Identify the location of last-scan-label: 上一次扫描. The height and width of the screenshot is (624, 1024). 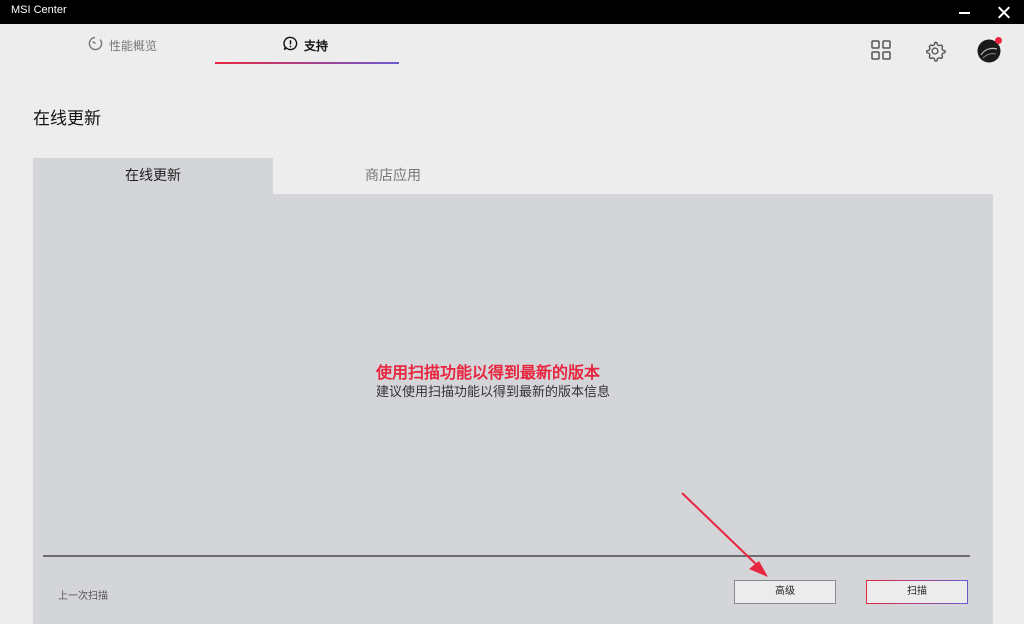
(83, 596).